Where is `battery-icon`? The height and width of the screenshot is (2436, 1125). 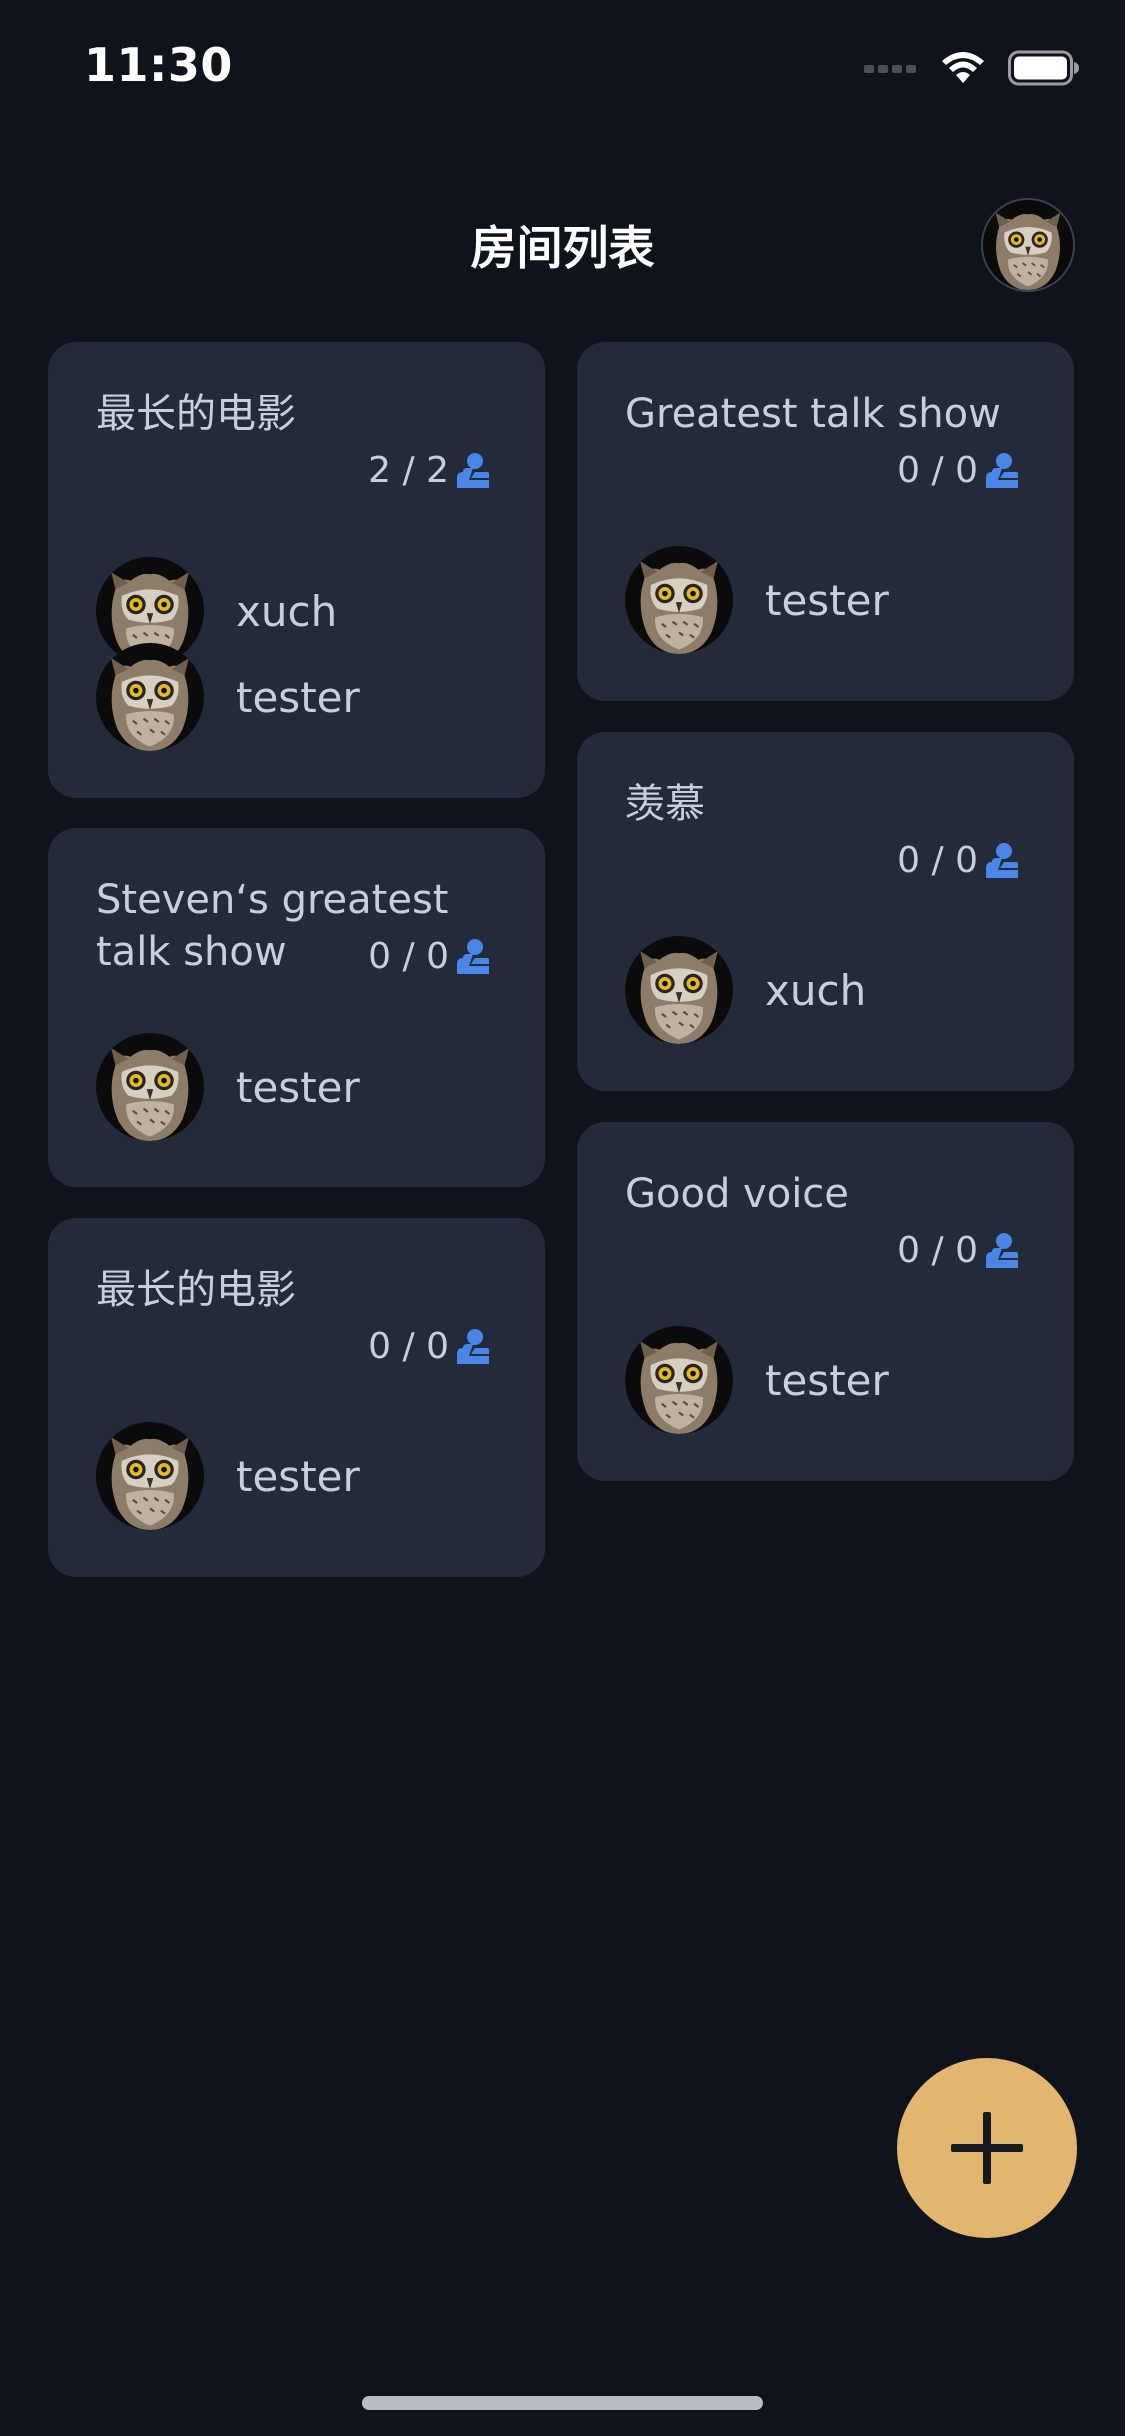 battery-icon is located at coordinates (1044, 68).